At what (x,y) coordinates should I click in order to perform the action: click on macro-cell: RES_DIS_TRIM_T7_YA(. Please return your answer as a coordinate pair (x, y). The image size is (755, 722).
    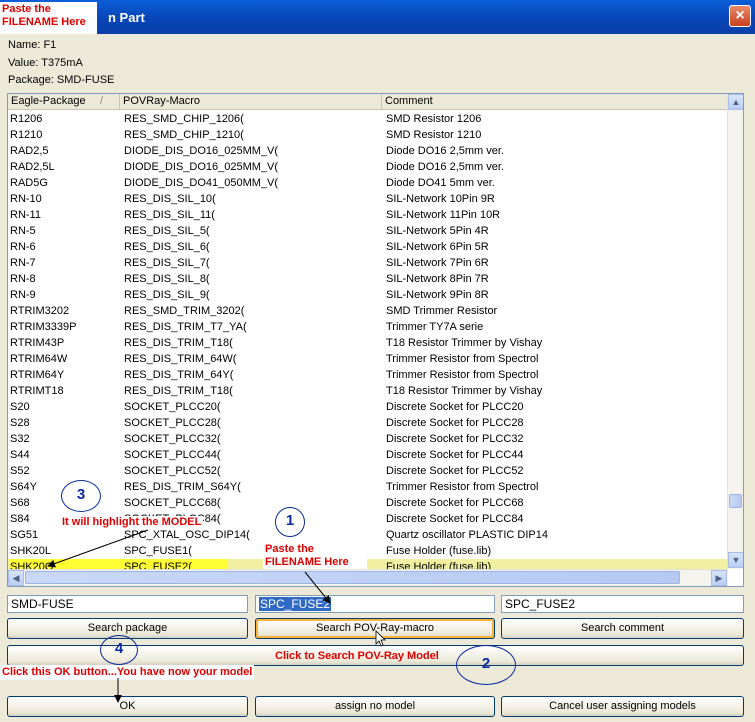
    Looking at the image, I should click on (185, 327).